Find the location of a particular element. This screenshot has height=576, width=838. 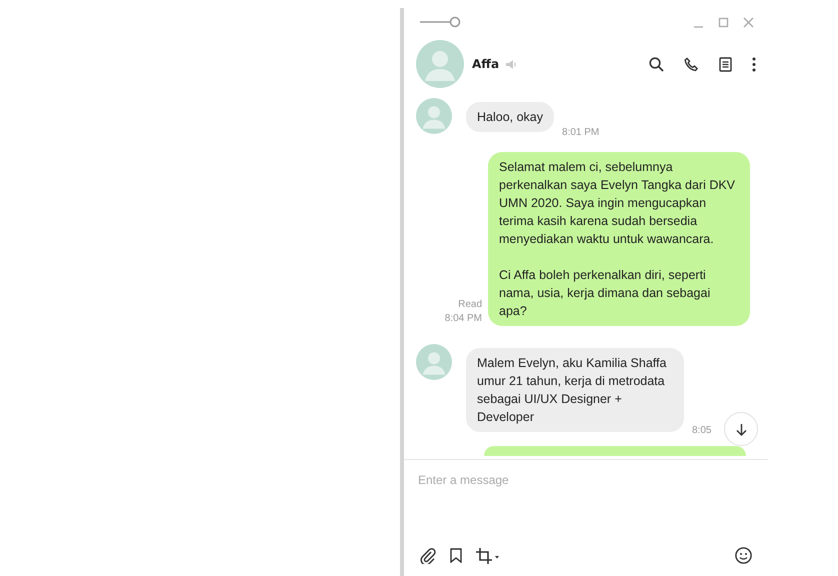

contact-name: Affa is located at coordinates (486, 64).